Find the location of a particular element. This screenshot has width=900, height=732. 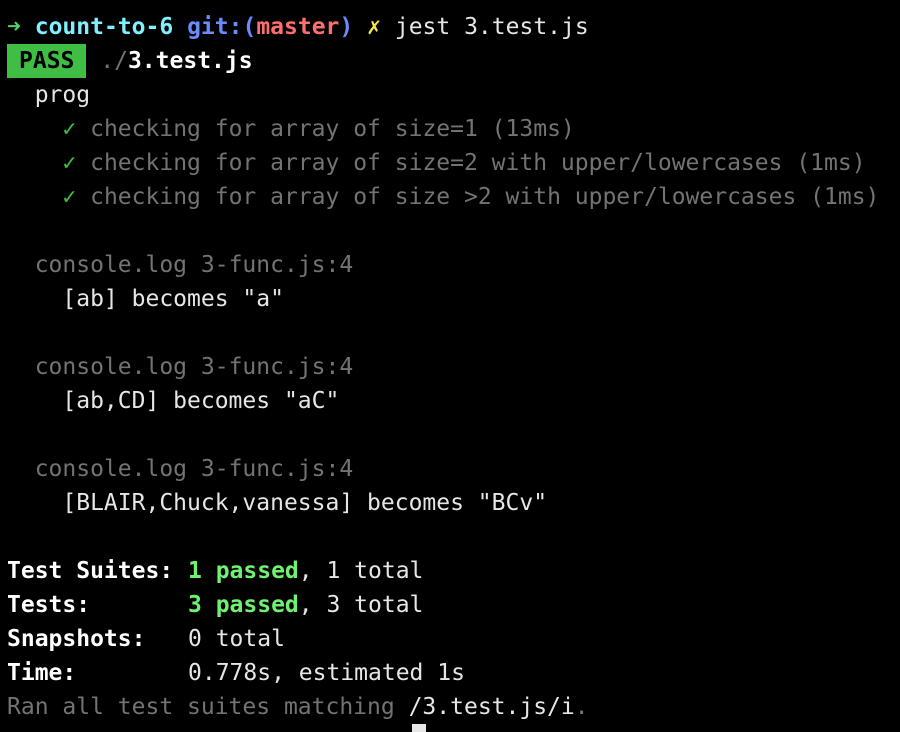

console-log-message-text: [BLAIR,Chuck,vanessa] becomes "BCv" is located at coordinates (305, 503).